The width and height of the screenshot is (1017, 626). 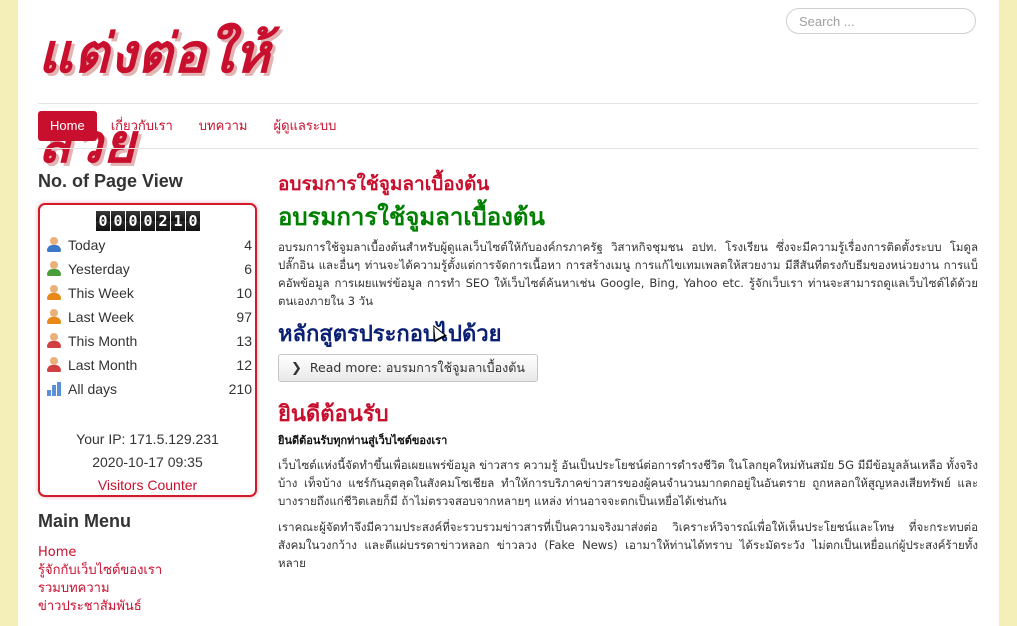 What do you see at coordinates (304, 126) in the screenshot?
I see `nav-item-admin: ผู้ดูแลระบบ` at bounding box center [304, 126].